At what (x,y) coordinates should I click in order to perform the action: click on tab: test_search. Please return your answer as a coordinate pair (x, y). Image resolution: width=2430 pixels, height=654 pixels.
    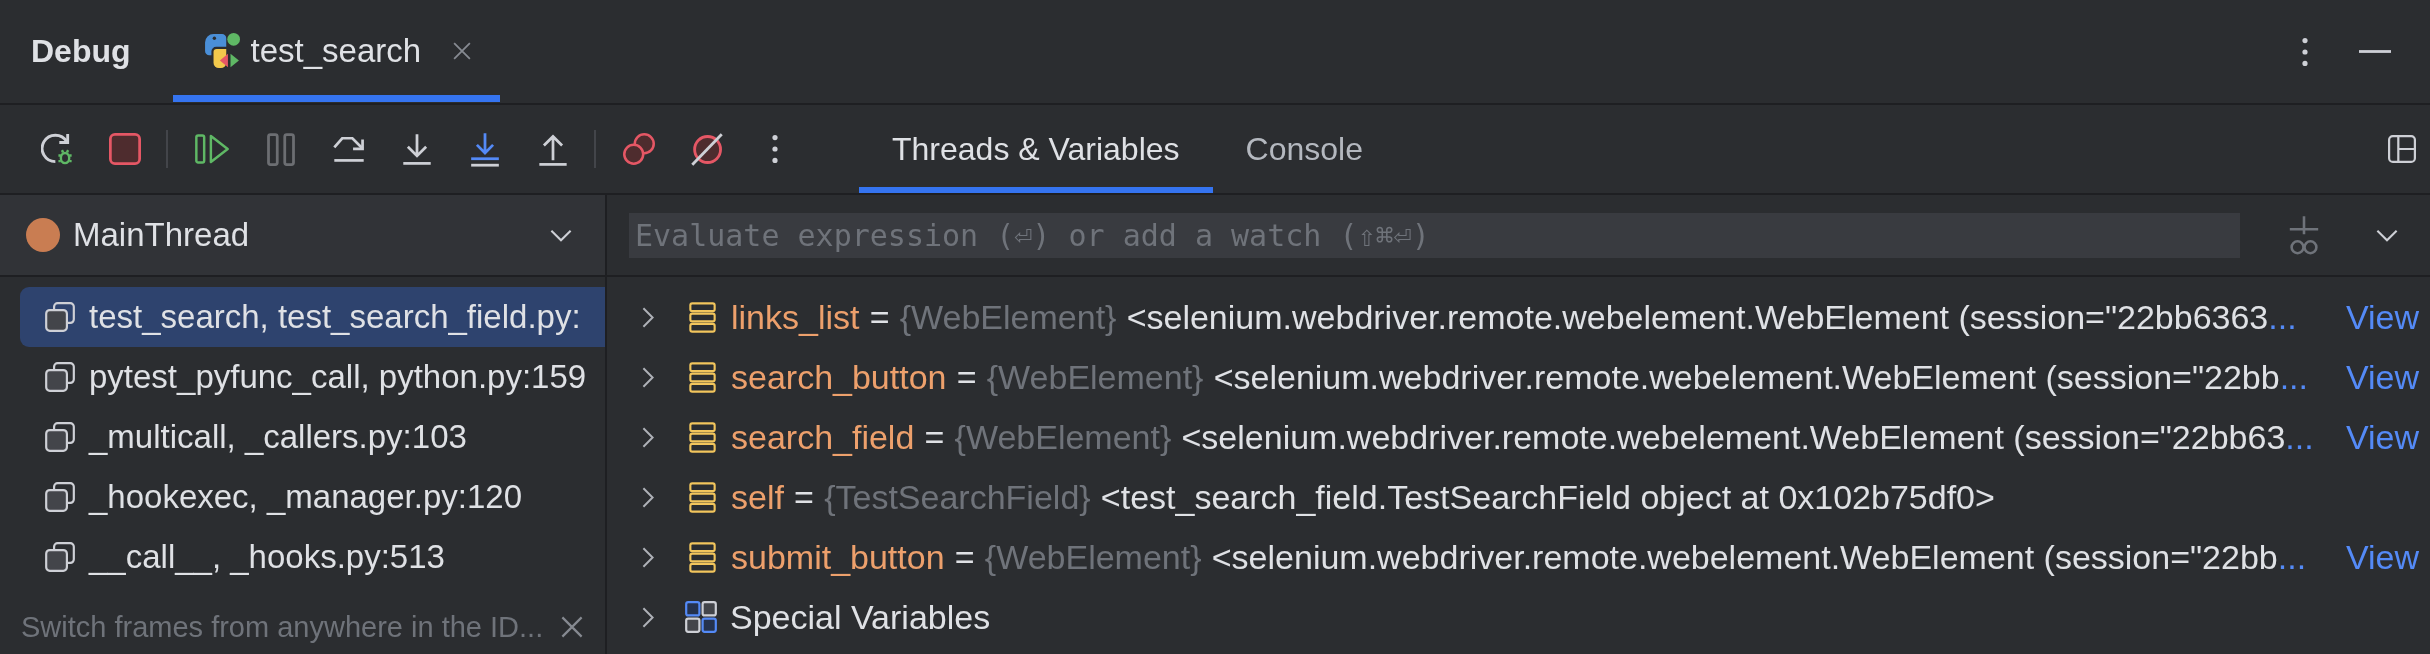
    Looking at the image, I should click on (336, 51).